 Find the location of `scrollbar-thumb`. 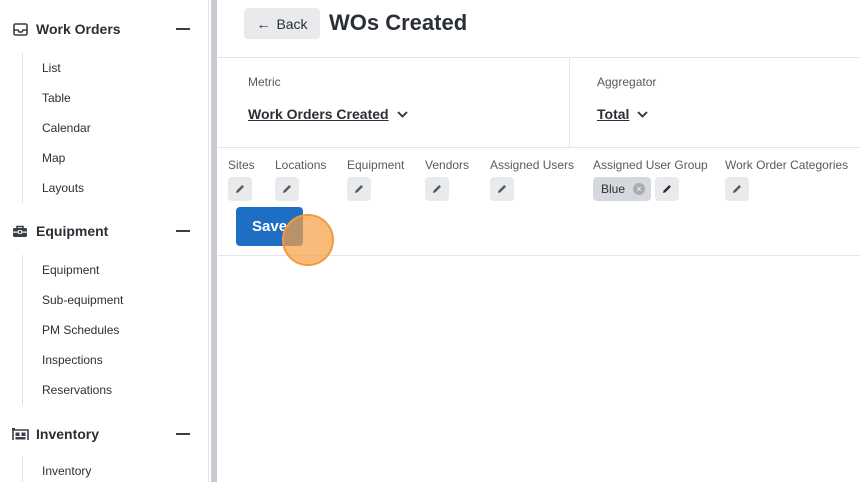

scrollbar-thumb is located at coordinates (214, 241).